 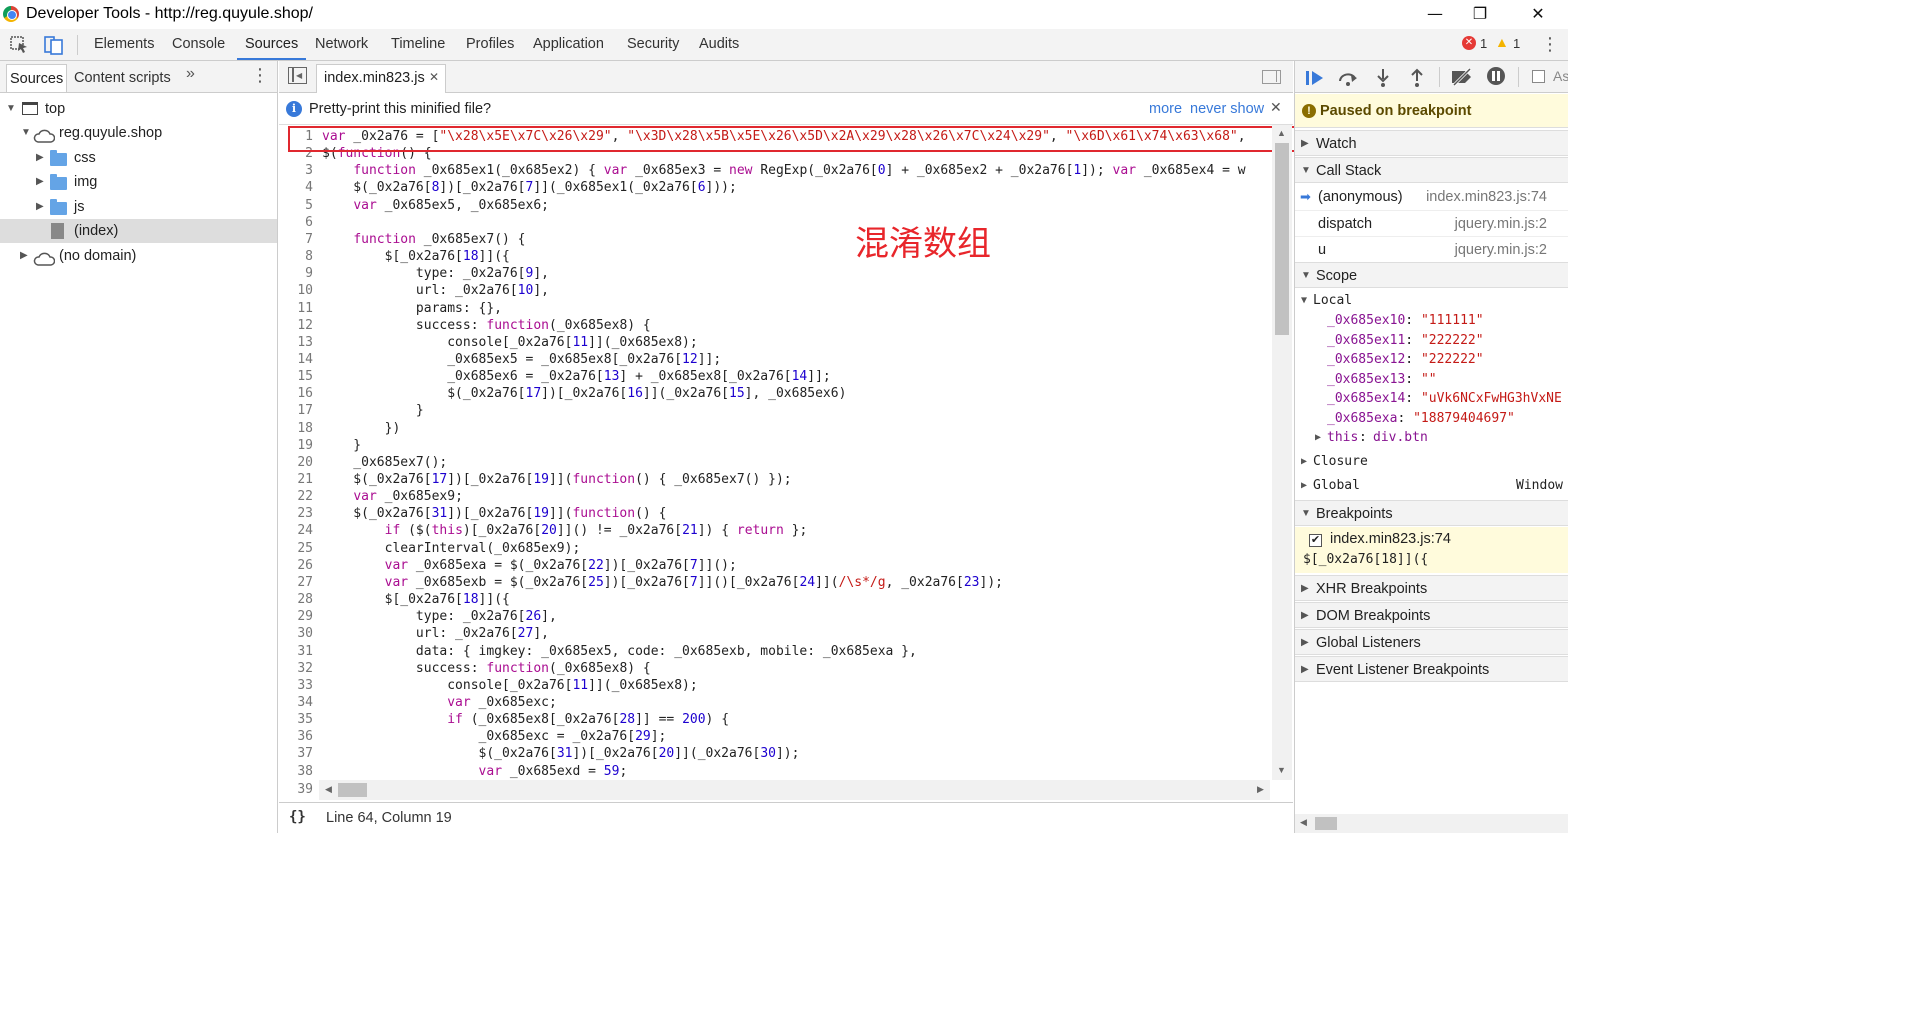 I want to click on line-number: 27, so click(x=296, y=582).